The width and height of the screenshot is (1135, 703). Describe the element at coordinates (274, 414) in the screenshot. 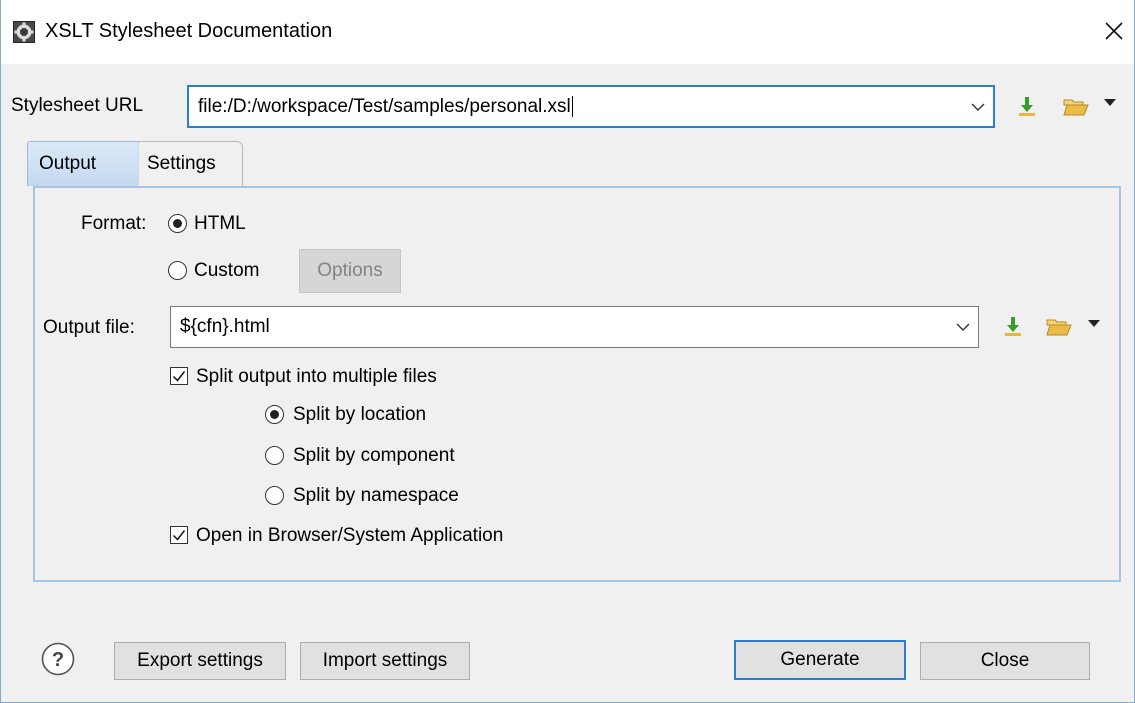

I see `split-by-location-radio` at that location.